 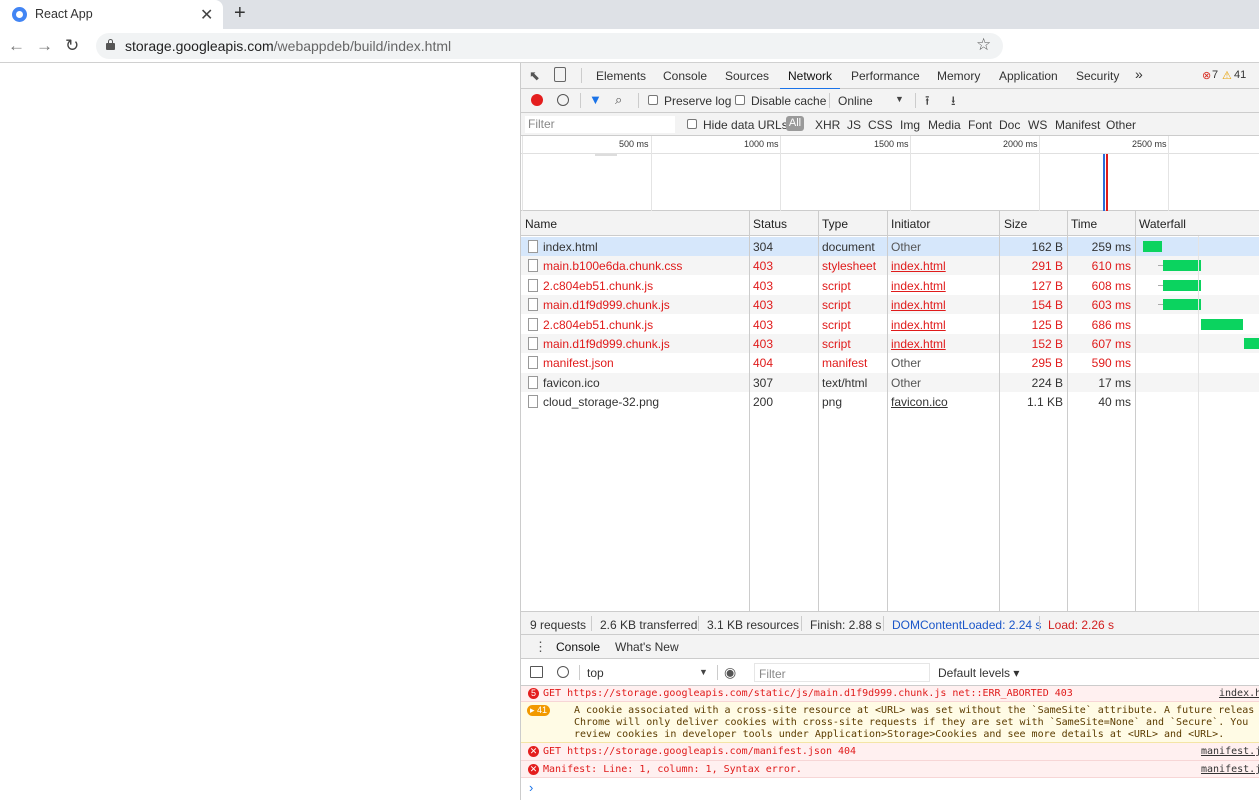 I want to click on new-tab-icon: +, so click(x=240, y=13).